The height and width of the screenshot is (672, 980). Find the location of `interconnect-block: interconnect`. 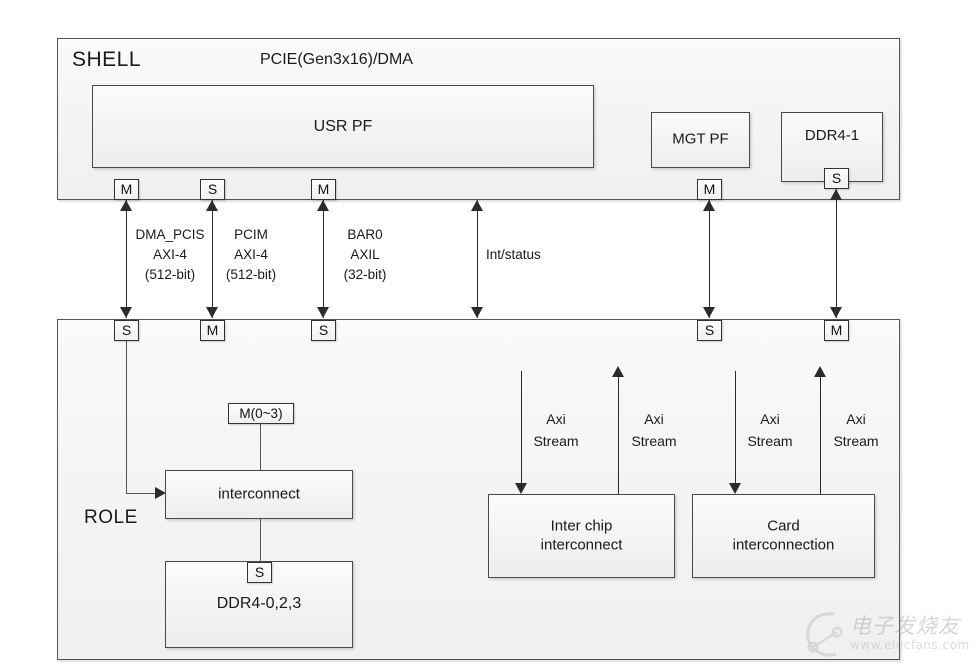

interconnect-block: interconnect is located at coordinates (259, 494).